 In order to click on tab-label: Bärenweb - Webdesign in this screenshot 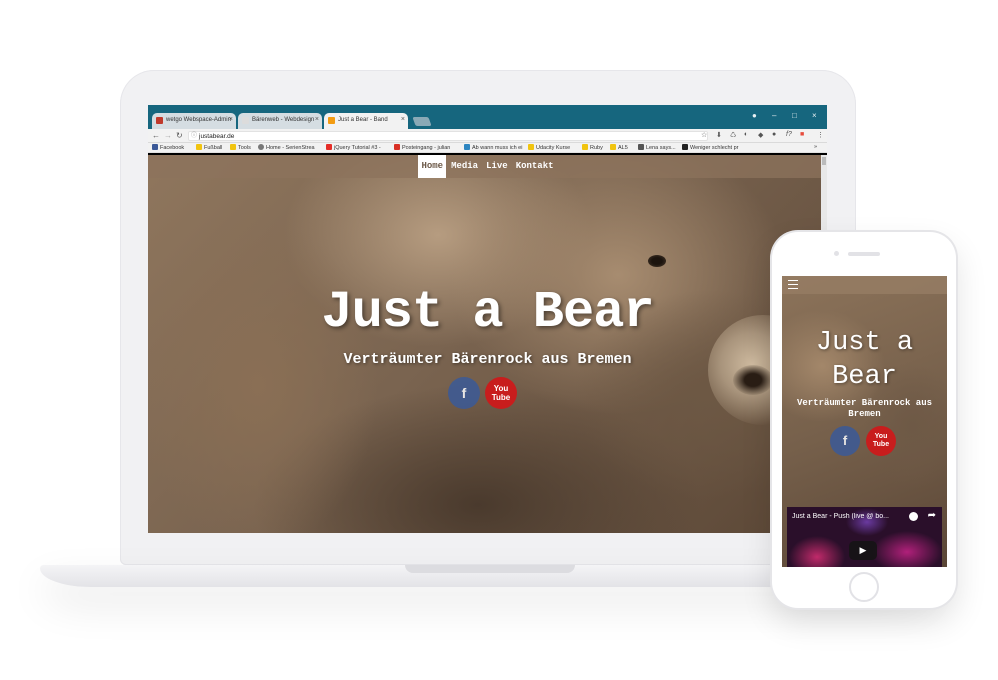, I will do `click(283, 120)`.